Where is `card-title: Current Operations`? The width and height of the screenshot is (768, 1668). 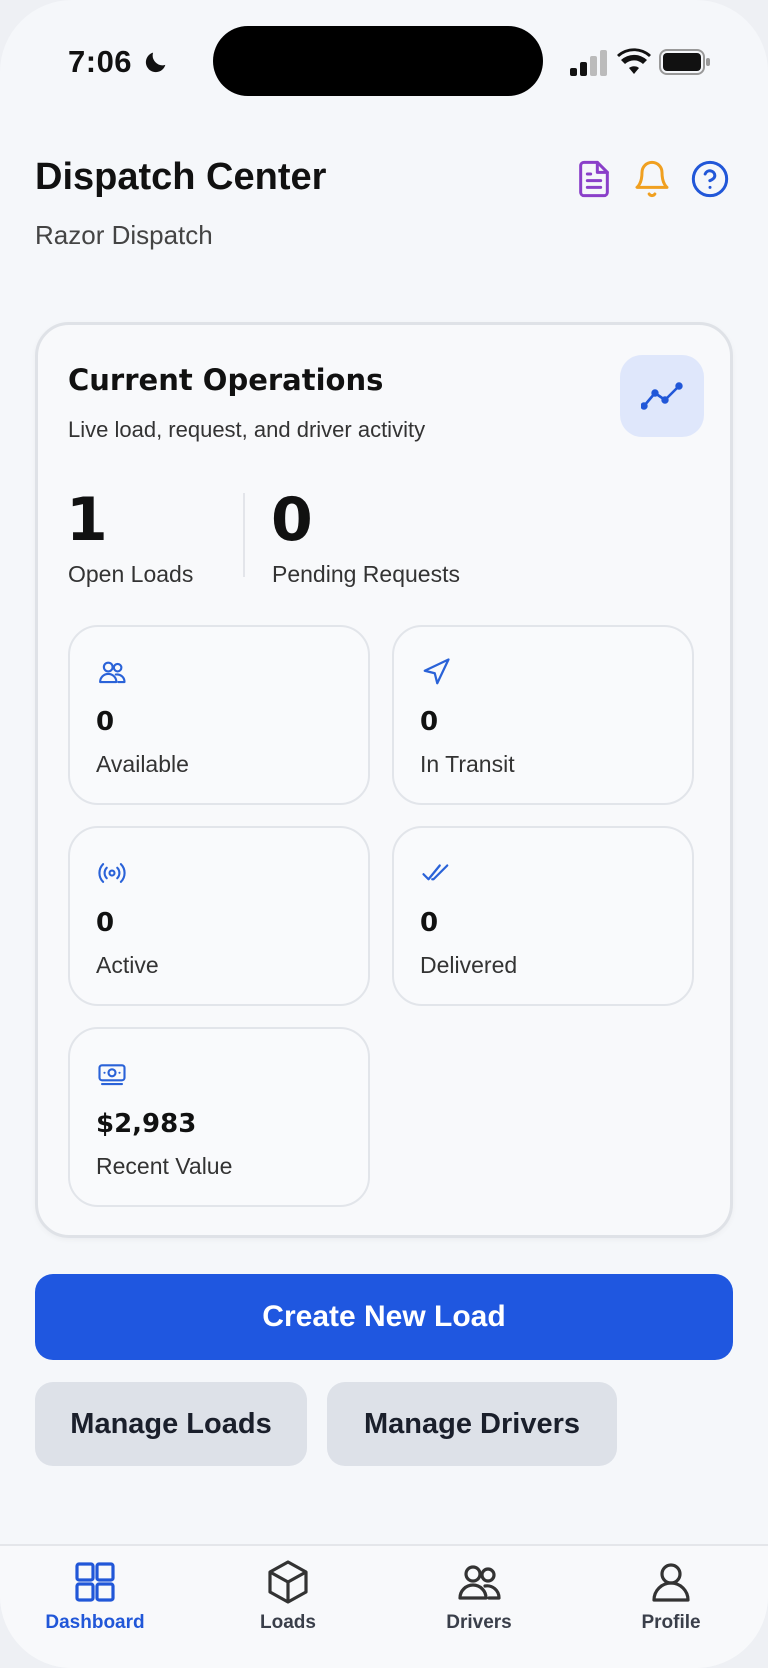 card-title: Current Operations is located at coordinates (226, 380).